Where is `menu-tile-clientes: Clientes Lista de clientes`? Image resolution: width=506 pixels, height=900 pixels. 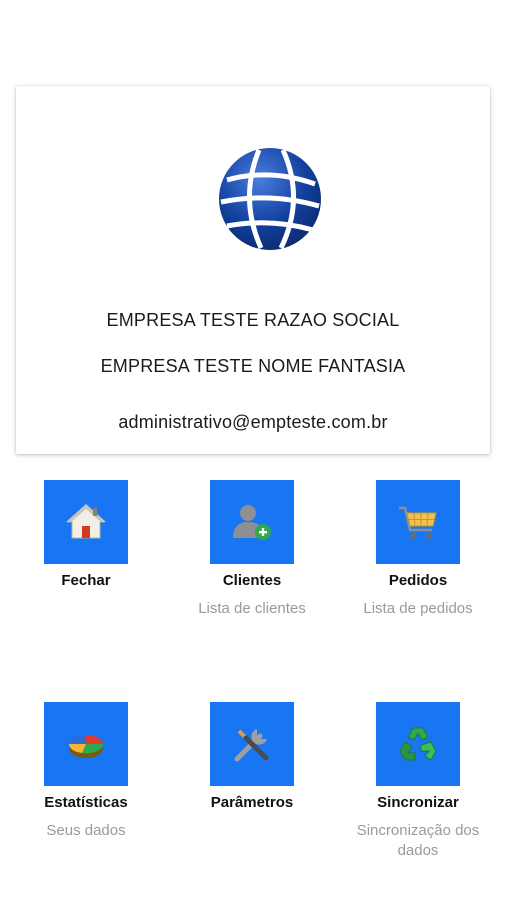
menu-tile-clientes: Clientes Lista de clientes is located at coordinates (252, 549).